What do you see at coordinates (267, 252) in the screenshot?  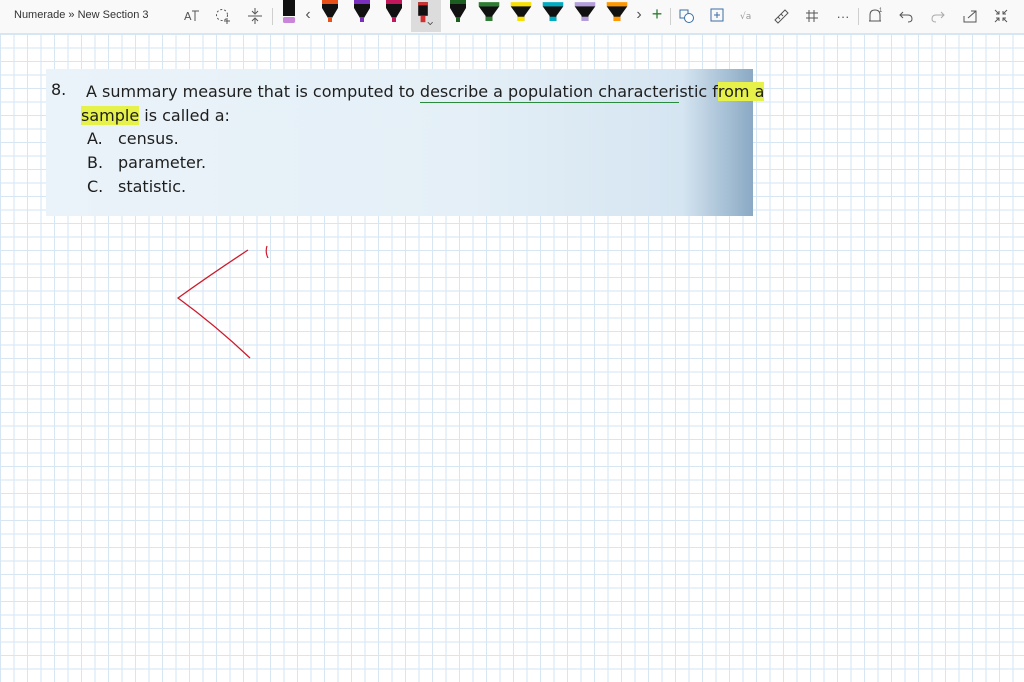 I see `ink-stroke-mark` at bounding box center [267, 252].